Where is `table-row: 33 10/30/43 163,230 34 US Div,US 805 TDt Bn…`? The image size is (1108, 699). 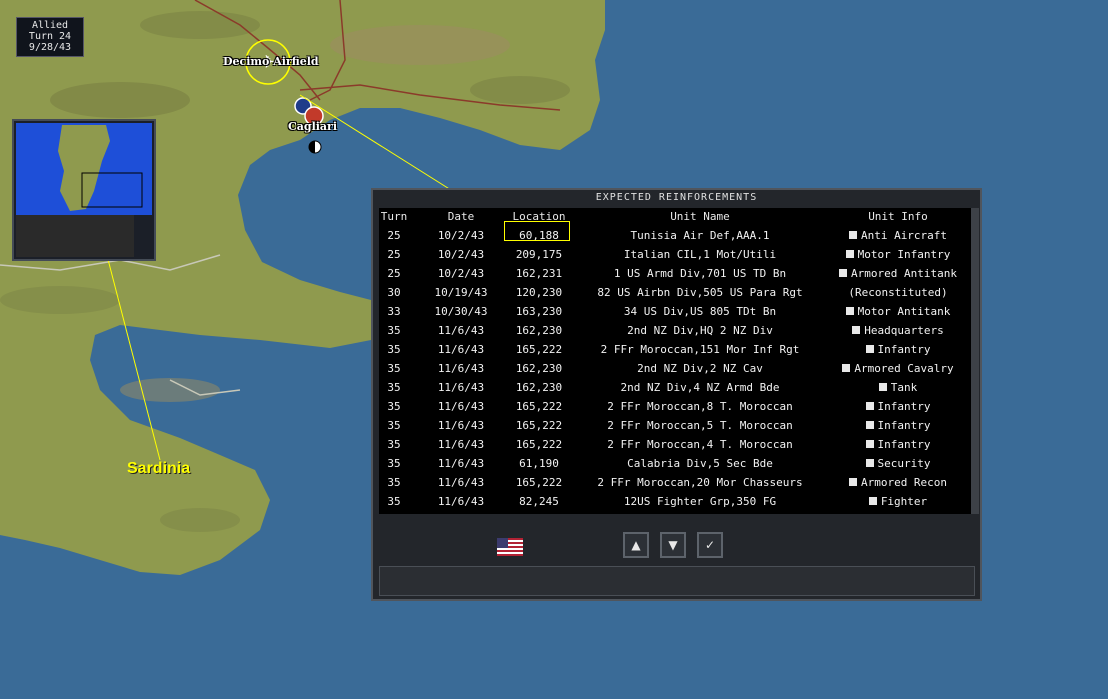
table-row: 33 10/30/43 163,230 34 US Div,US 805 TDt Bn… is located at coordinates (675, 314).